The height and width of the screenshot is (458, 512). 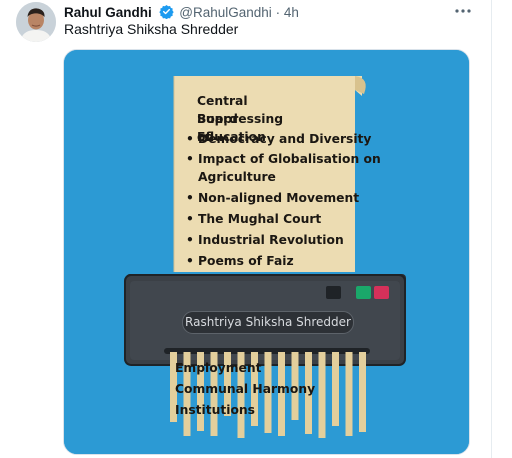 I want to click on tweet-header: Rahul Gandhi @RahulGandhi · 4h, so click(x=181, y=13).